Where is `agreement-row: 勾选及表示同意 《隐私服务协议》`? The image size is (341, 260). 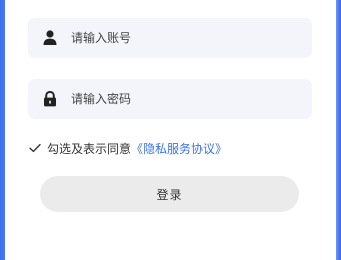 agreement-row: 勾选及表示同意 《隐私服务协议》 is located at coordinates (127, 148).